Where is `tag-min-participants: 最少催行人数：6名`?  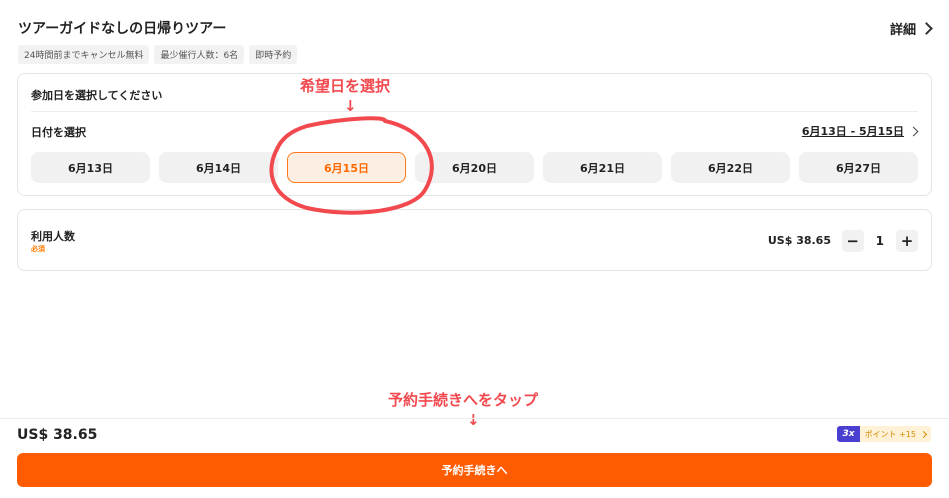
tag-min-participants: 最少催行人数：6名 is located at coordinates (199, 54).